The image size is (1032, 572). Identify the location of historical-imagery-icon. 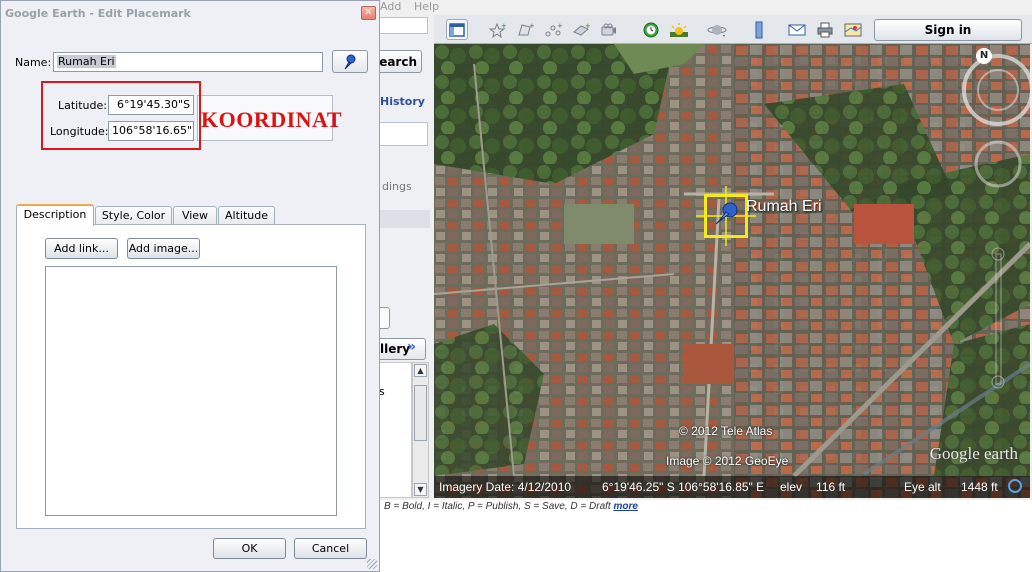
(651, 29).